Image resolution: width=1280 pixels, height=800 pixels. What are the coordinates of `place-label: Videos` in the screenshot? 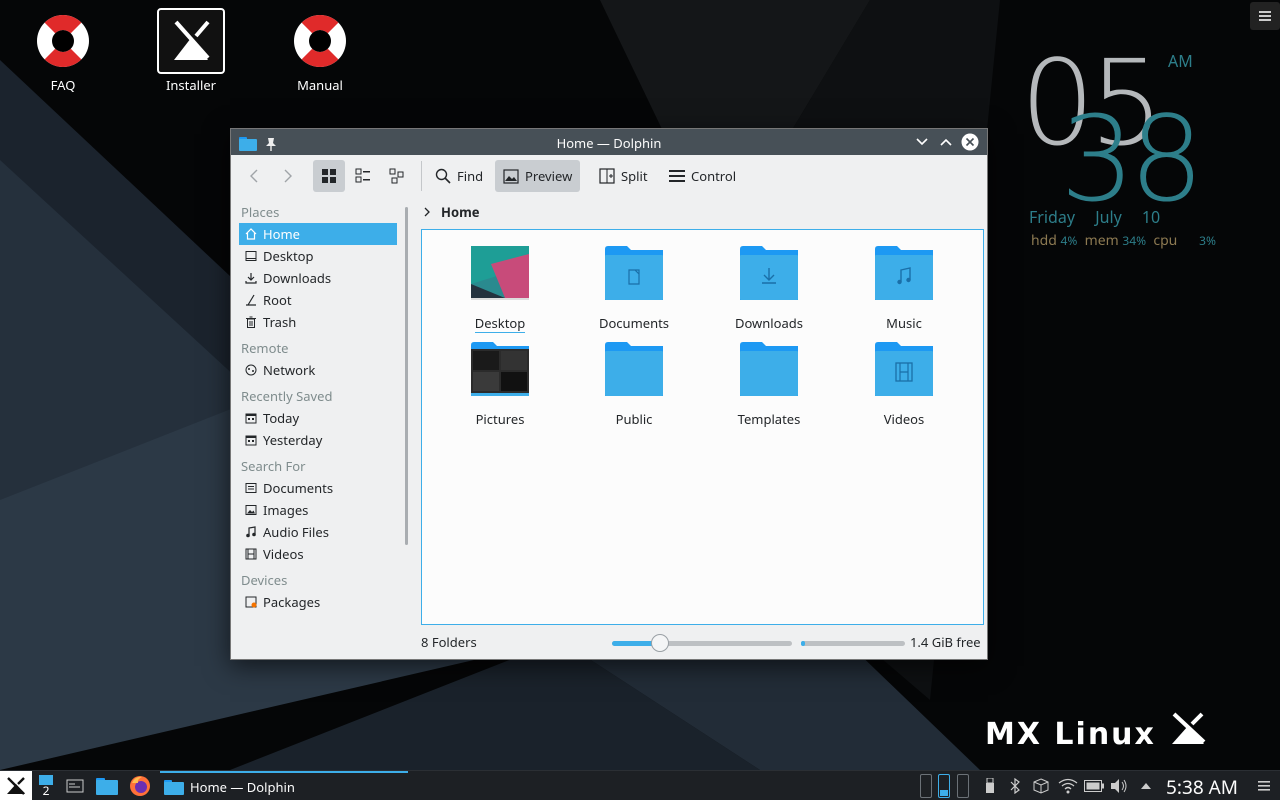 It's located at (283, 554).